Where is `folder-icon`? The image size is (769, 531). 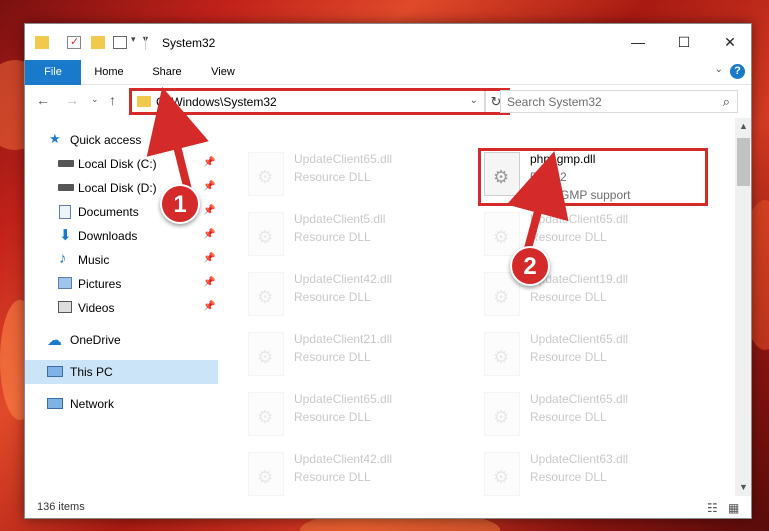 folder-icon is located at coordinates (42, 42).